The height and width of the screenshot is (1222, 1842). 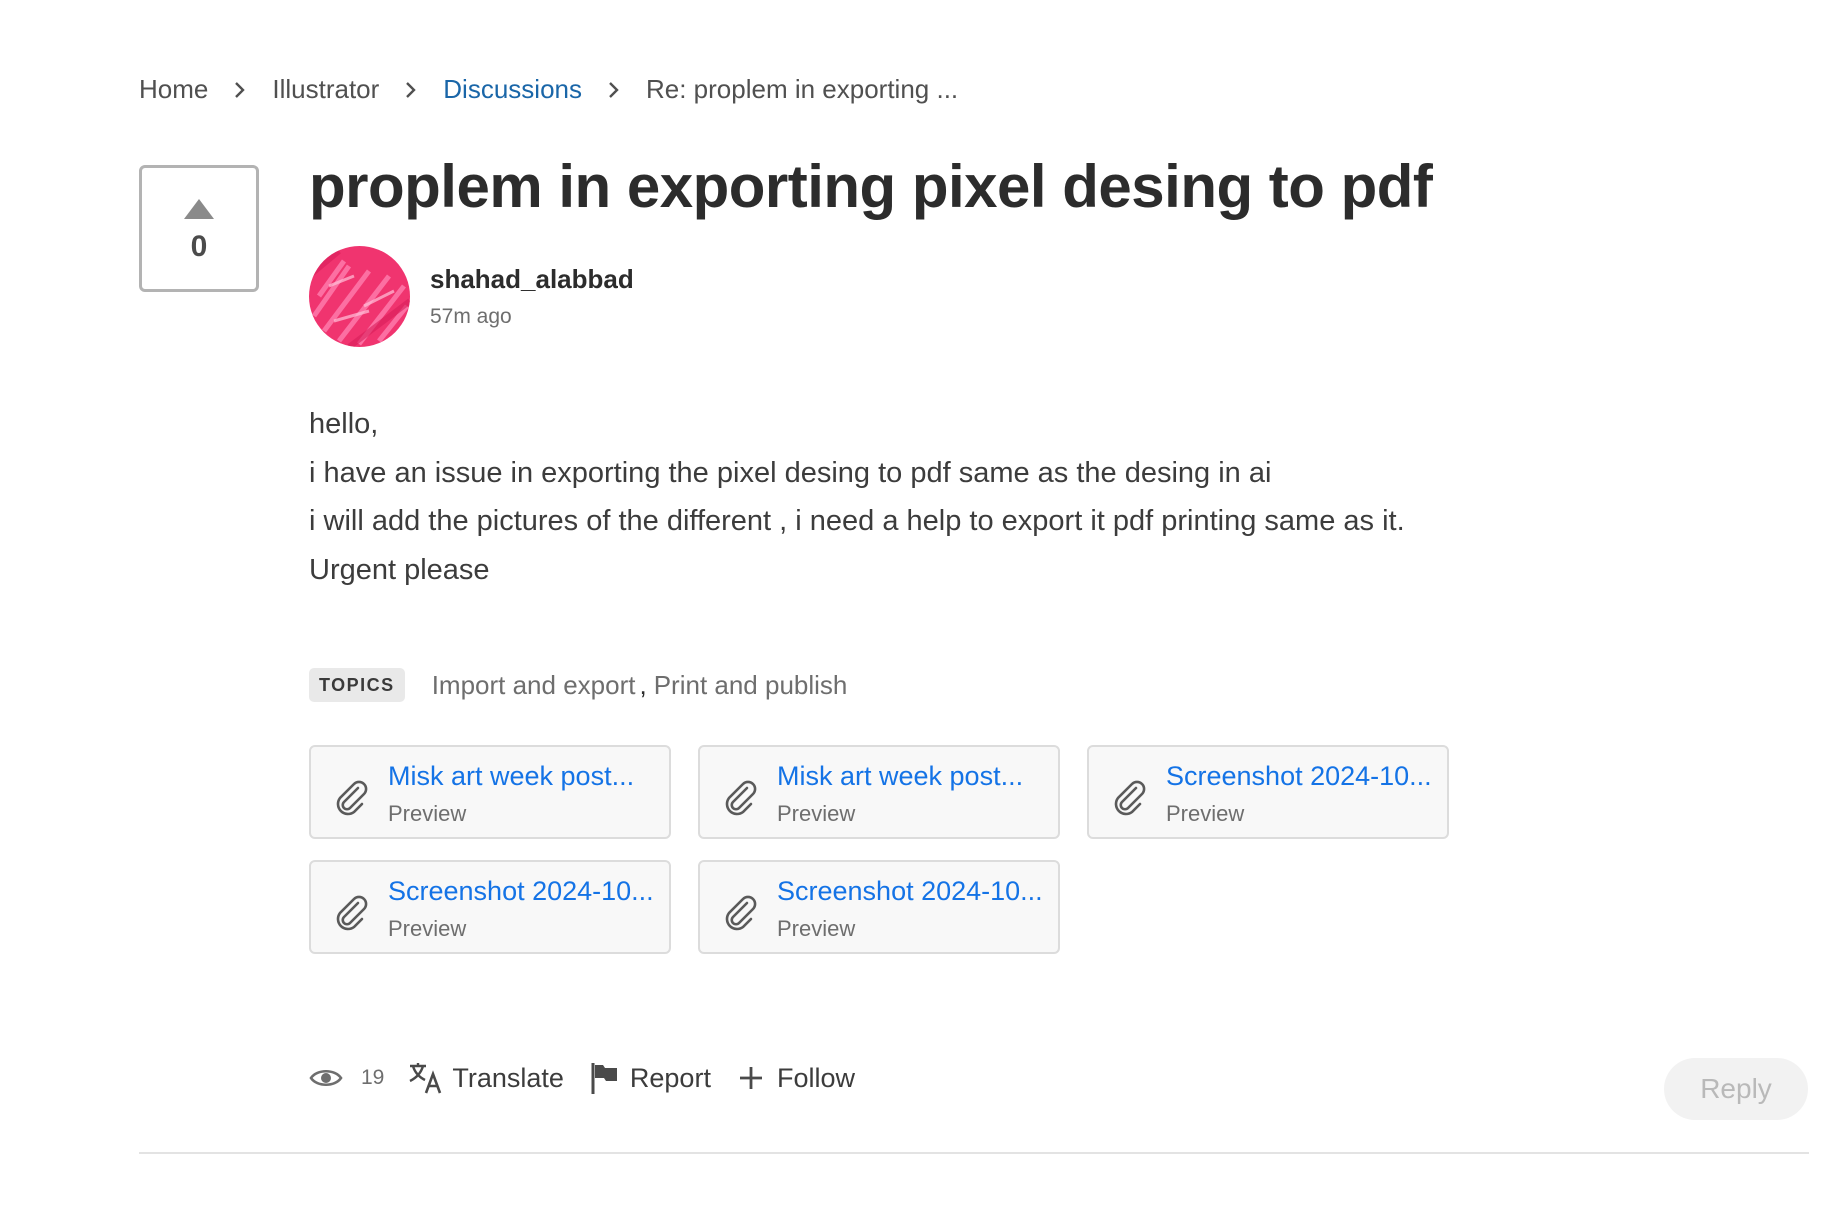 What do you see at coordinates (173, 89) in the screenshot?
I see `breadcrumb-home: Home` at bounding box center [173, 89].